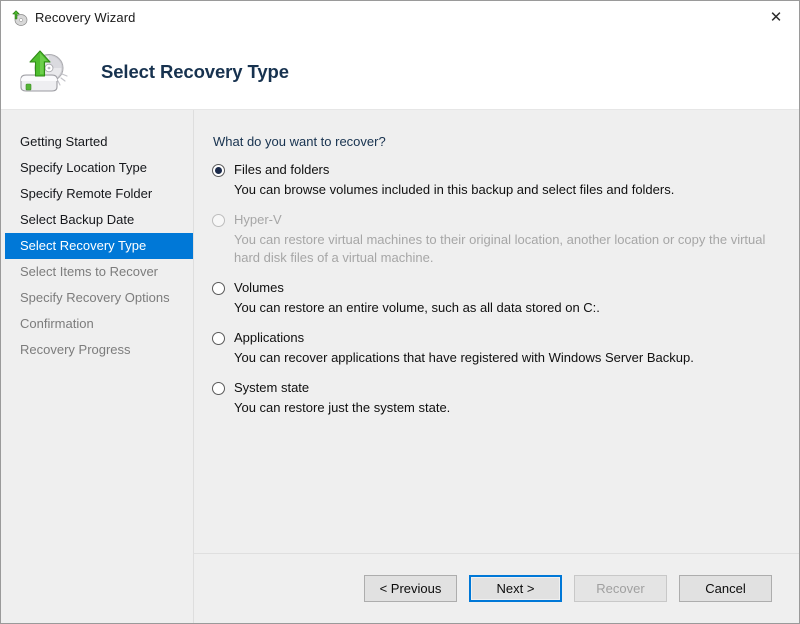 The height and width of the screenshot is (624, 800). What do you see at coordinates (400, 71) in the screenshot?
I see `wizard-header: Select Recovery Type` at bounding box center [400, 71].